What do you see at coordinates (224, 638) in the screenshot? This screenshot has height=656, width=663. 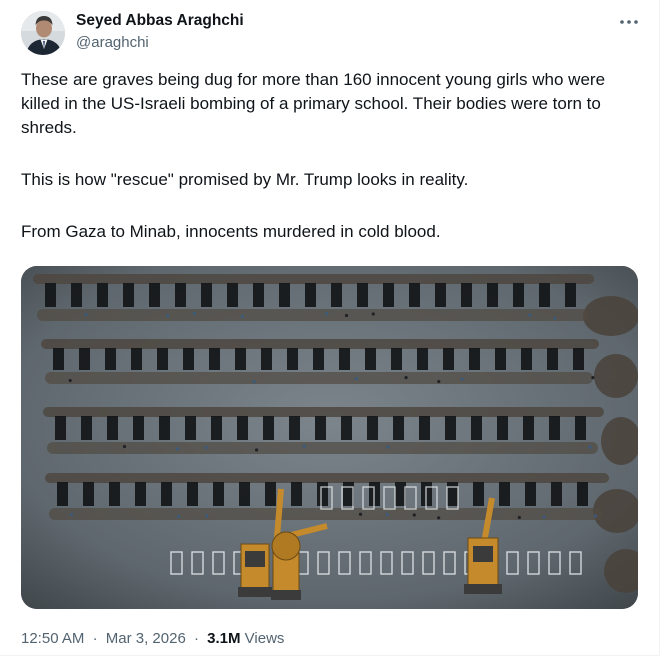 I see `views-count: 3.1M` at bounding box center [224, 638].